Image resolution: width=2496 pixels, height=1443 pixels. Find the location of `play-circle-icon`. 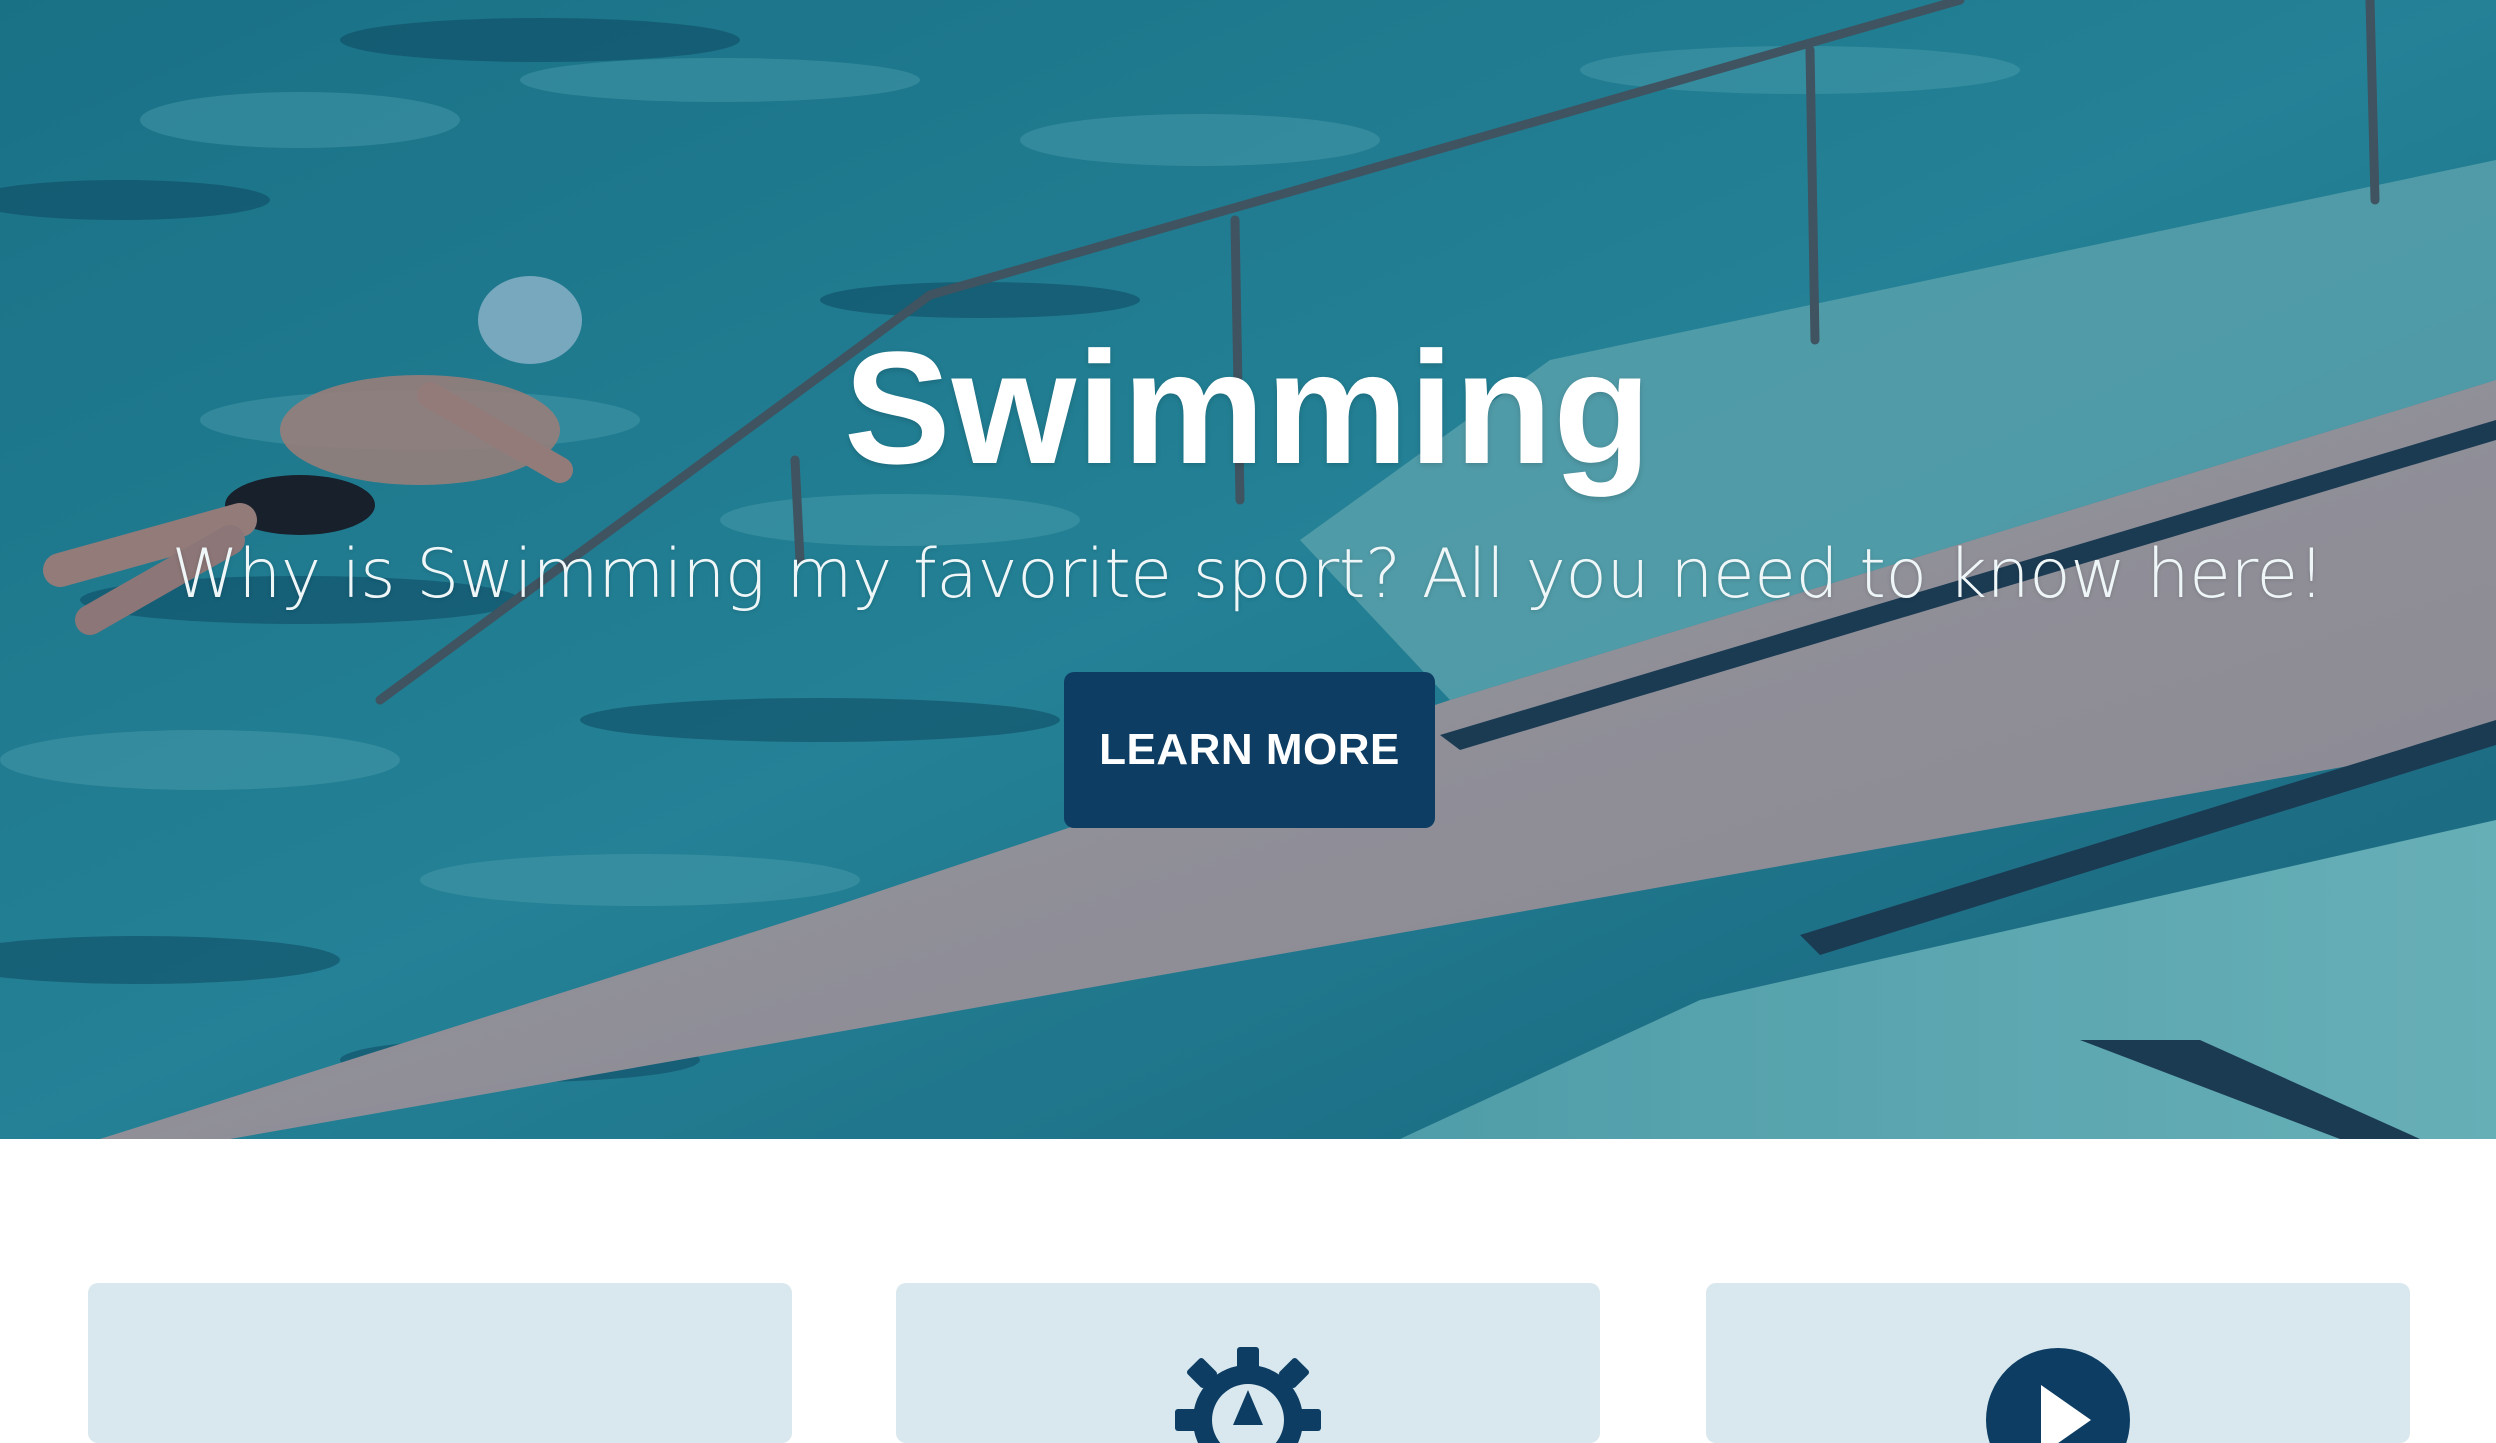

play-circle-icon is located at coordinates (2058, 1395).